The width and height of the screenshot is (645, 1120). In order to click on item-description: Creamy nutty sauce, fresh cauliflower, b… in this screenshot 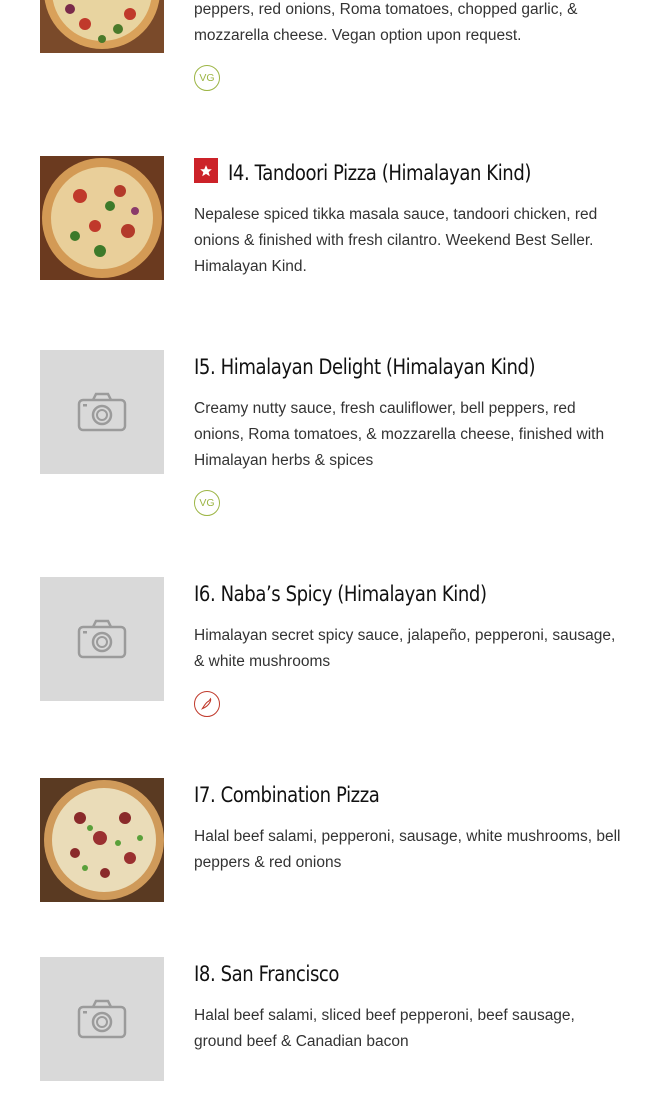, I will do `click(399, 434)`.